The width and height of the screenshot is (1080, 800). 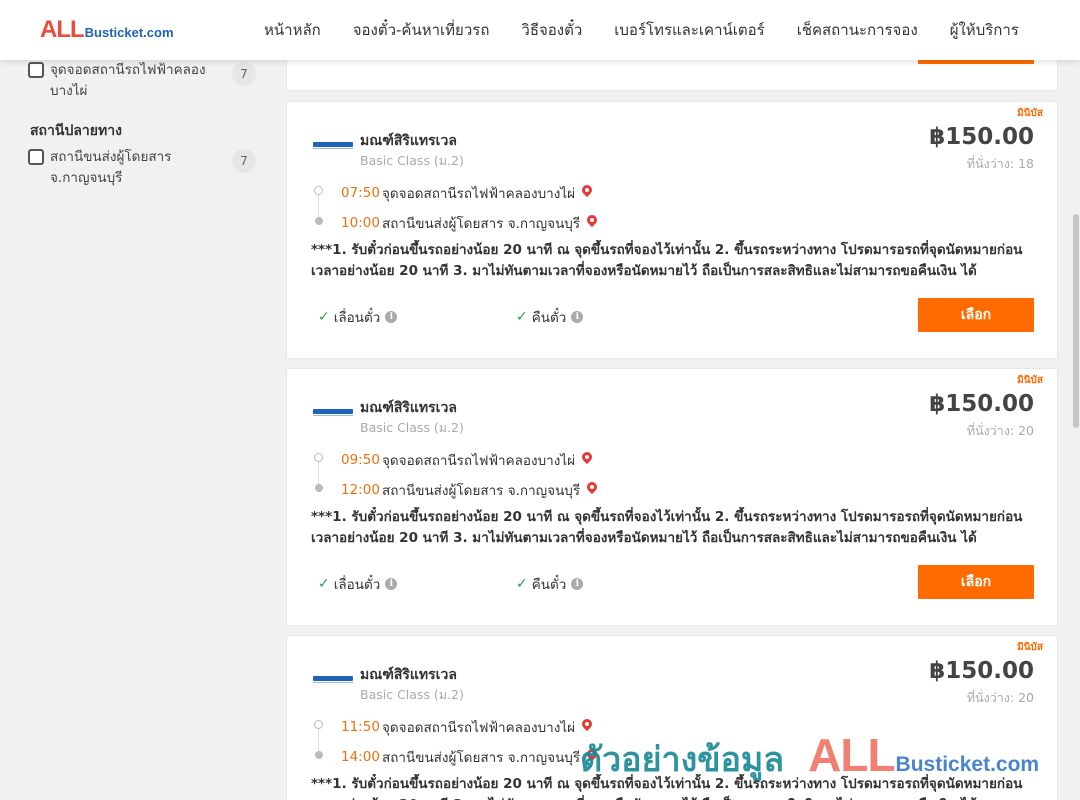 What do you see at coordinates (360, 757) in the screenshot?
I see `arrive-time: 14:00` at bounding box center [360, 757].